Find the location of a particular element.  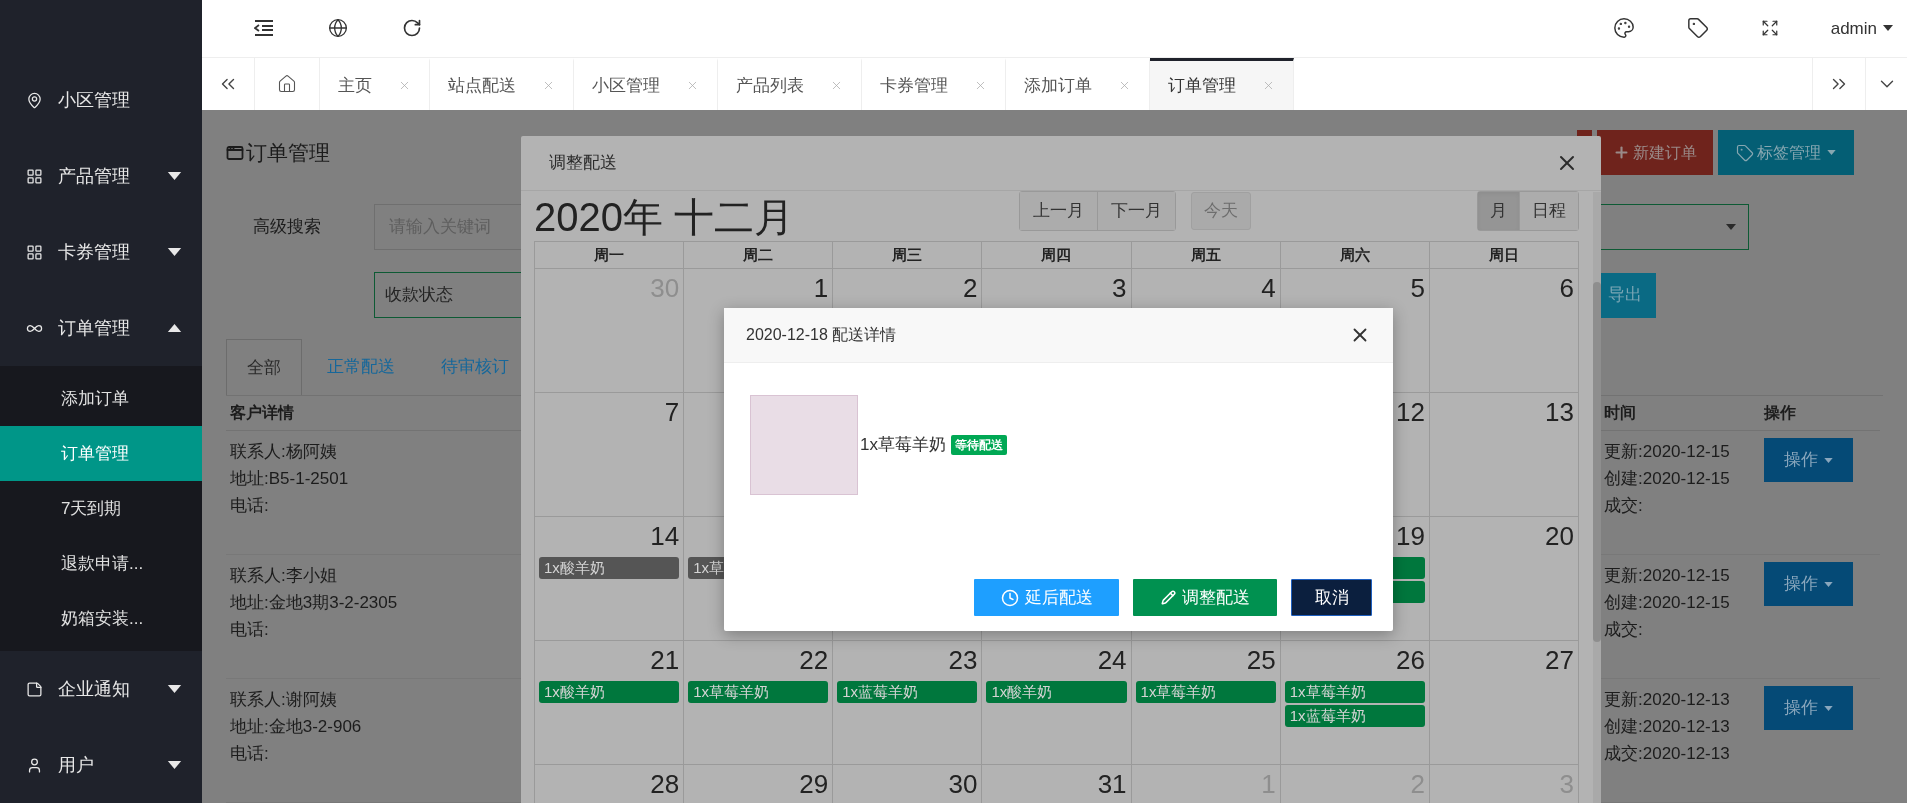

tab-label: 添加订单 is located at coordinates (1058, 85).